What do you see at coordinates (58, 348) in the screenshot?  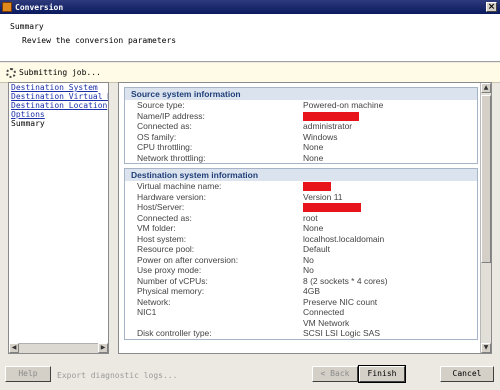 I see `horizontal-scrollbar: ◀ ▶` at bounding box center [58, 348].